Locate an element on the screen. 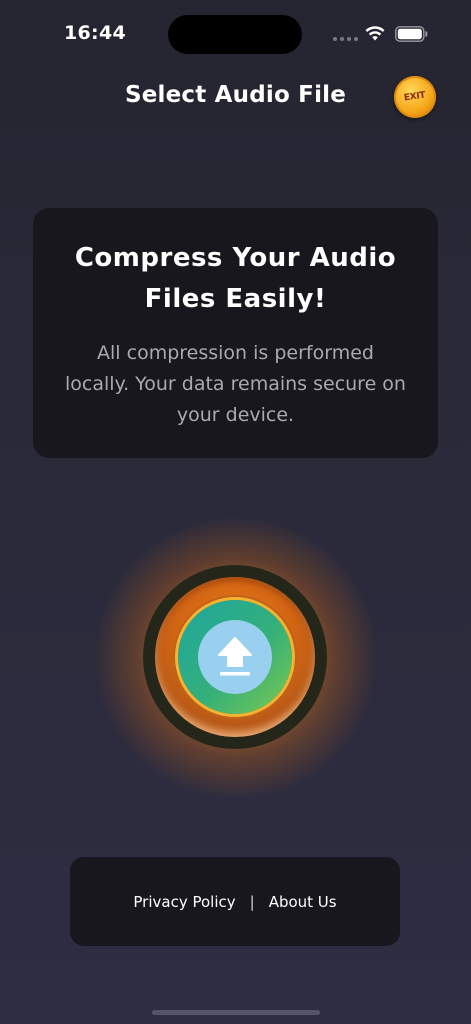 The image size is (471, 1024). exit-coin-icon: EXIT is located at coordinates (415, 97).